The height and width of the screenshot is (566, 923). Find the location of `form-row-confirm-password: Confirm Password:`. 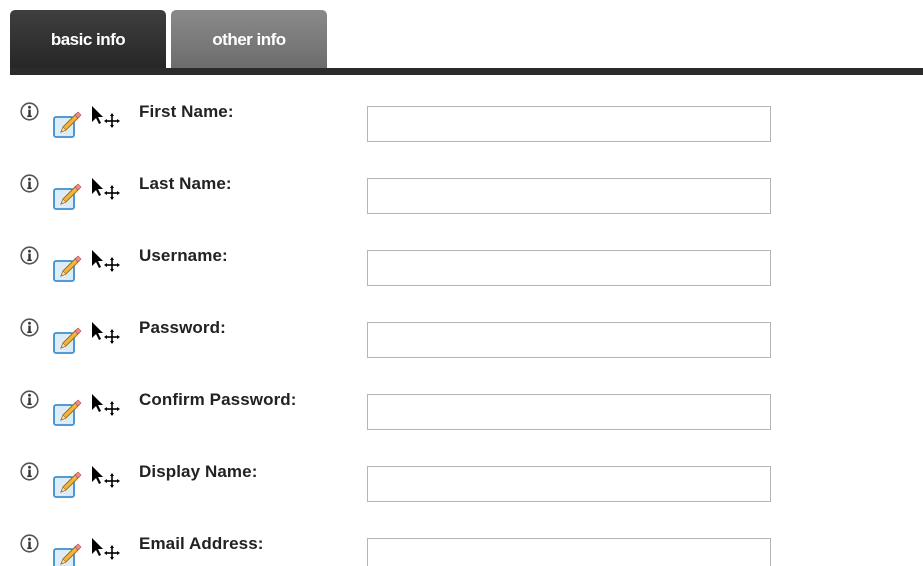

form-row-confirm-password: Confirm Password: is located at coordinates (461, 426).